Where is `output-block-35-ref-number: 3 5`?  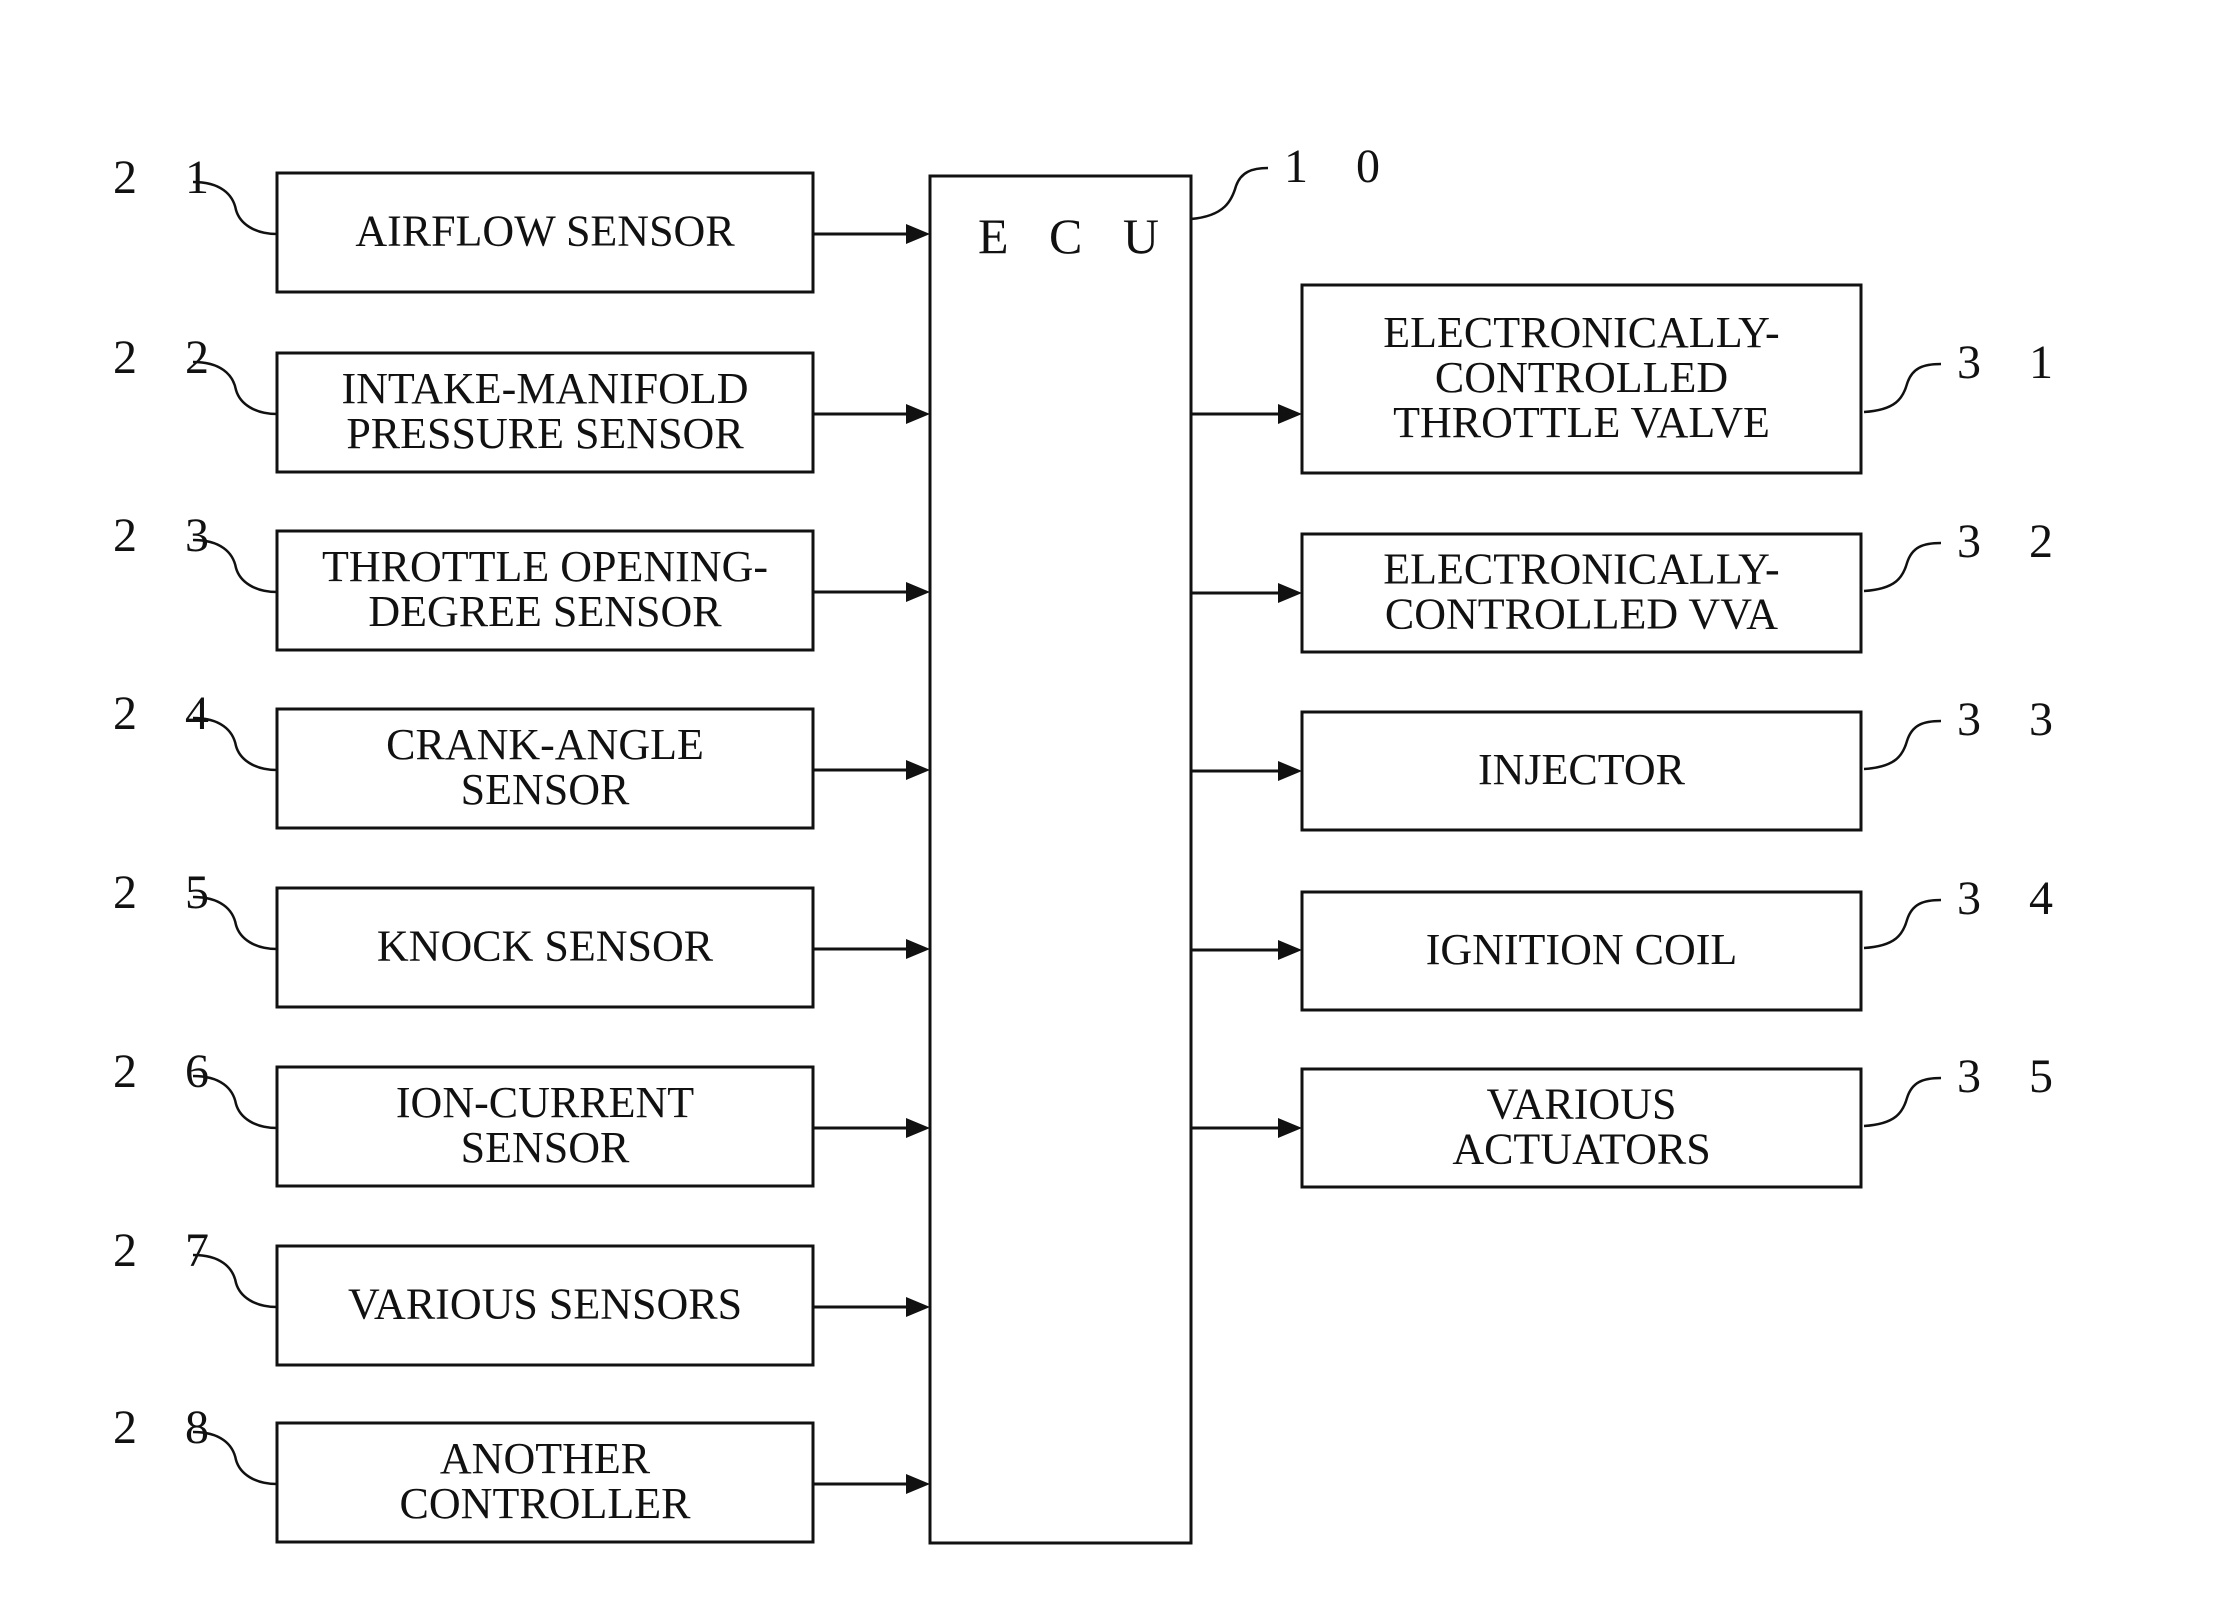 output-block-35-ref-number: 3 5 is located at coordinates (2014, 1076).